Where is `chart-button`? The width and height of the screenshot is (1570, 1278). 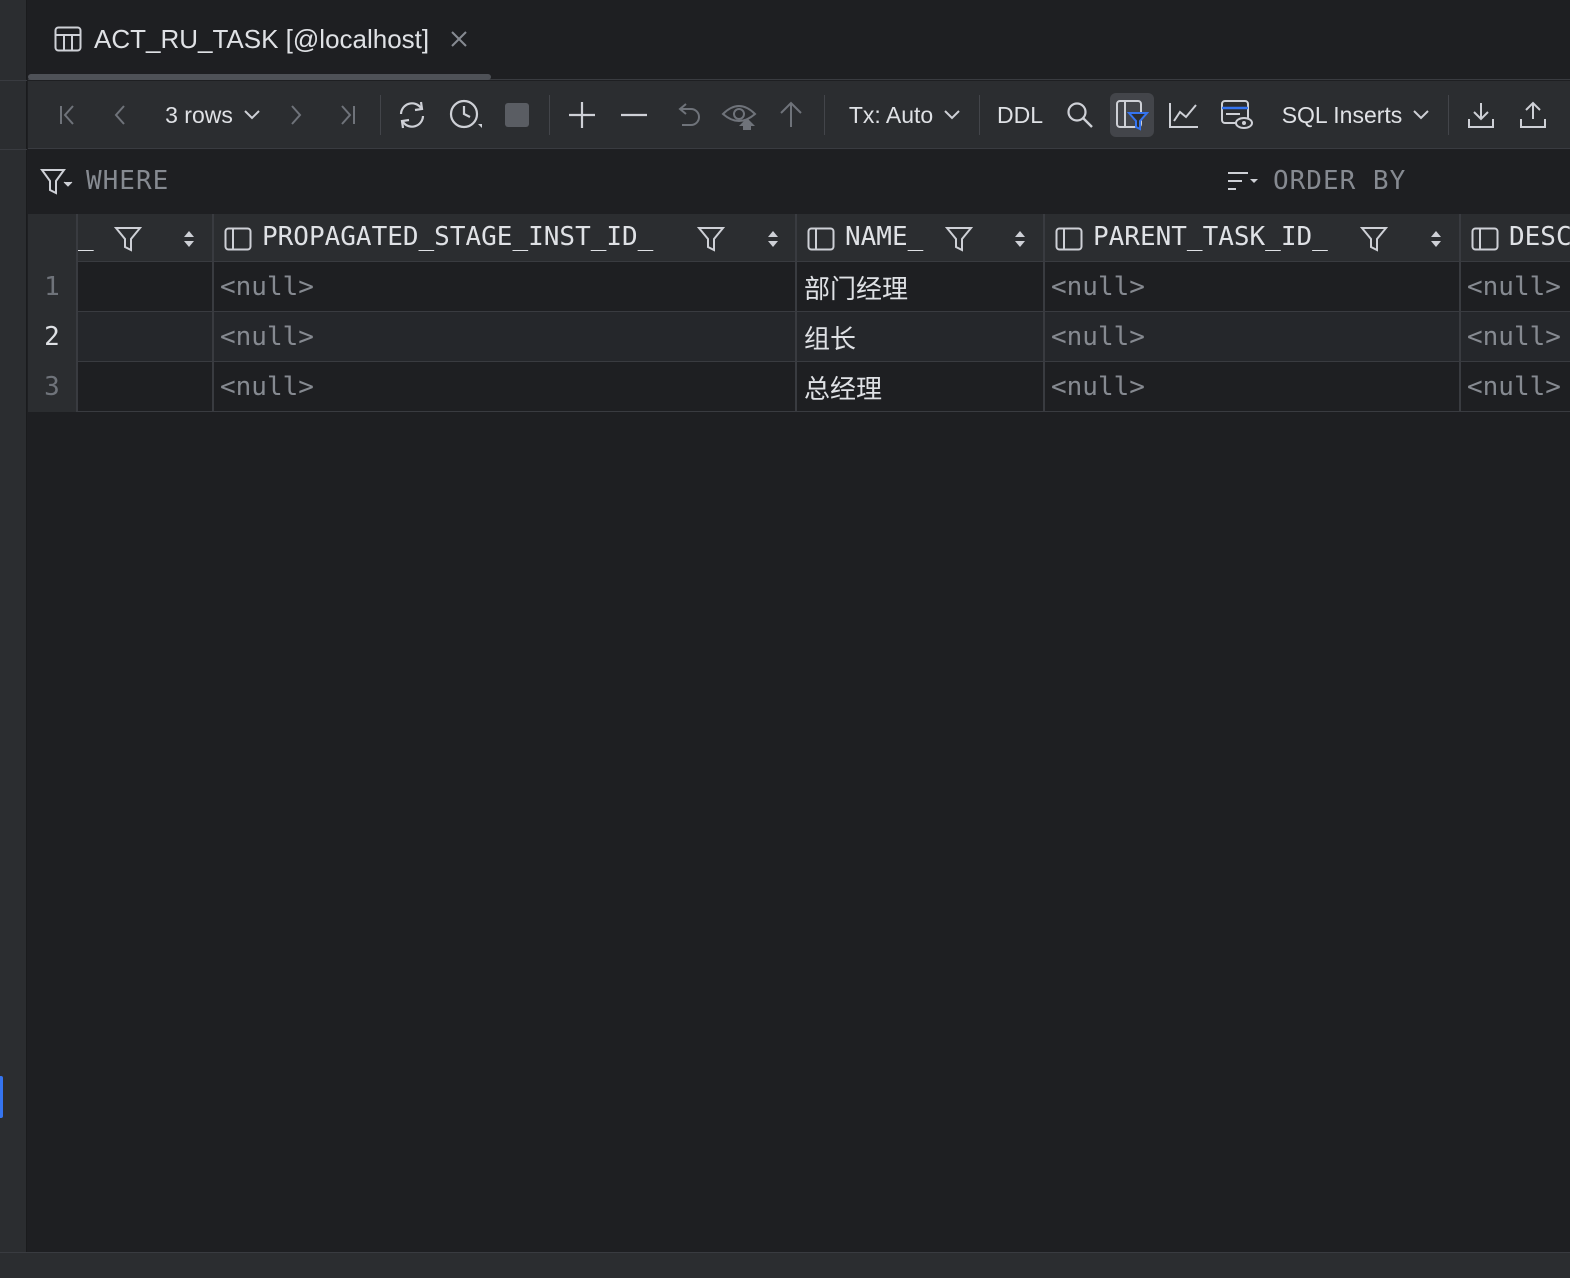
chart-button is located at coordinates (1184, 115).